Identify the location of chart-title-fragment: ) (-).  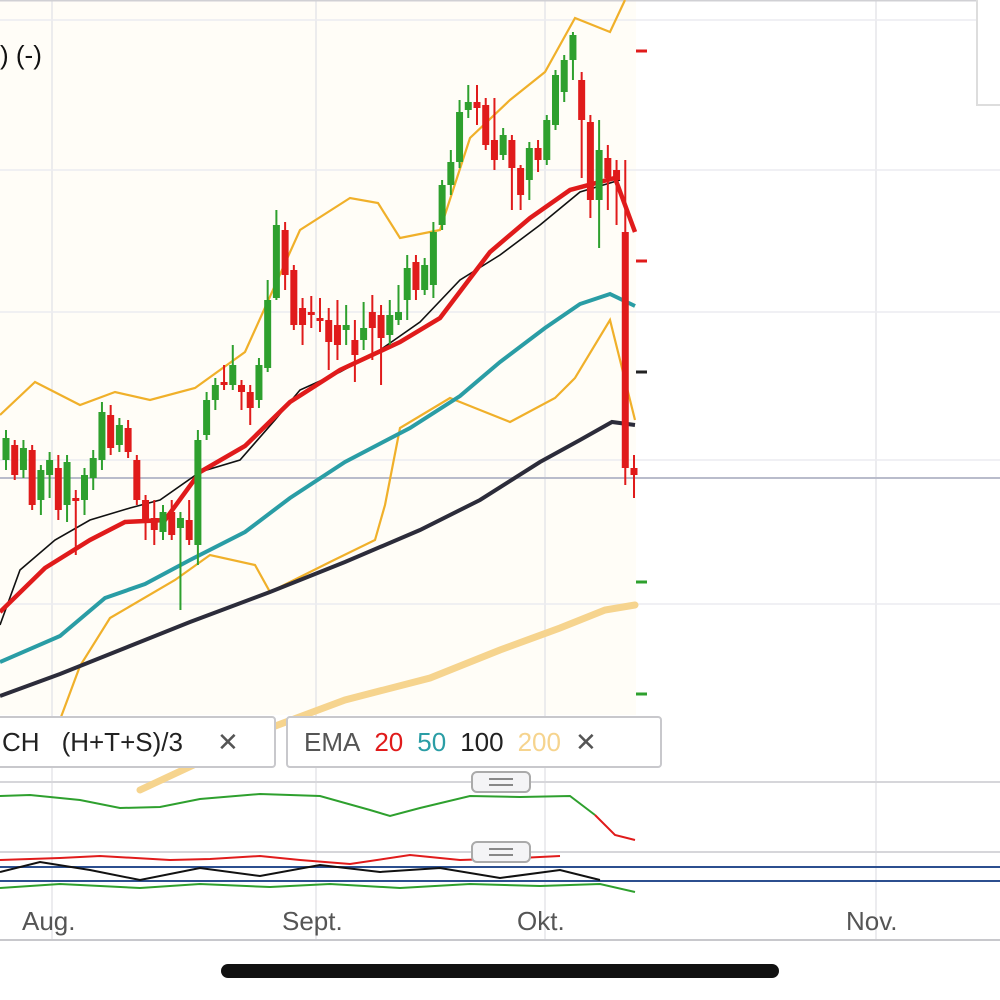
(21, 55).